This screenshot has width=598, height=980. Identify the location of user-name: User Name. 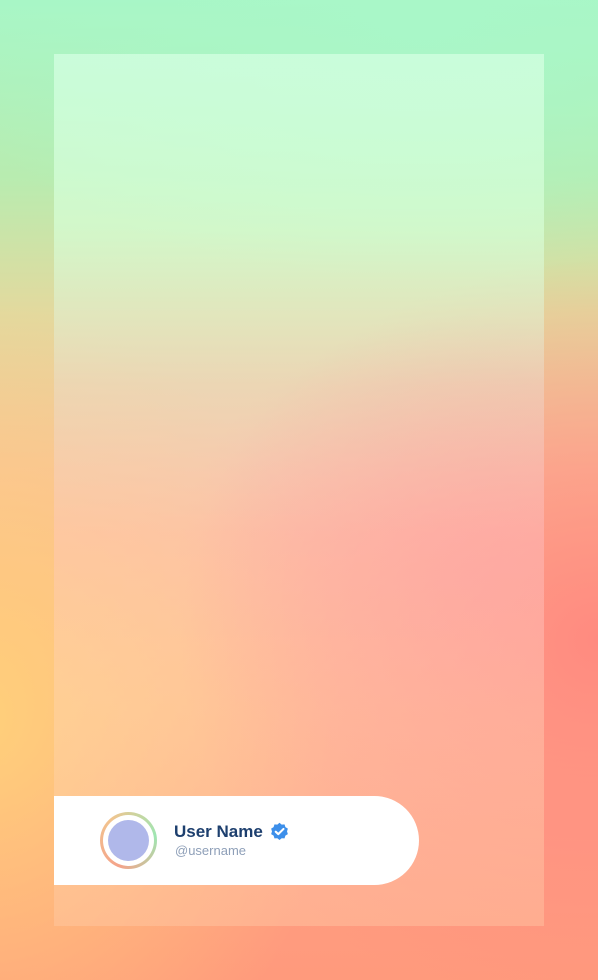
(218, 832).